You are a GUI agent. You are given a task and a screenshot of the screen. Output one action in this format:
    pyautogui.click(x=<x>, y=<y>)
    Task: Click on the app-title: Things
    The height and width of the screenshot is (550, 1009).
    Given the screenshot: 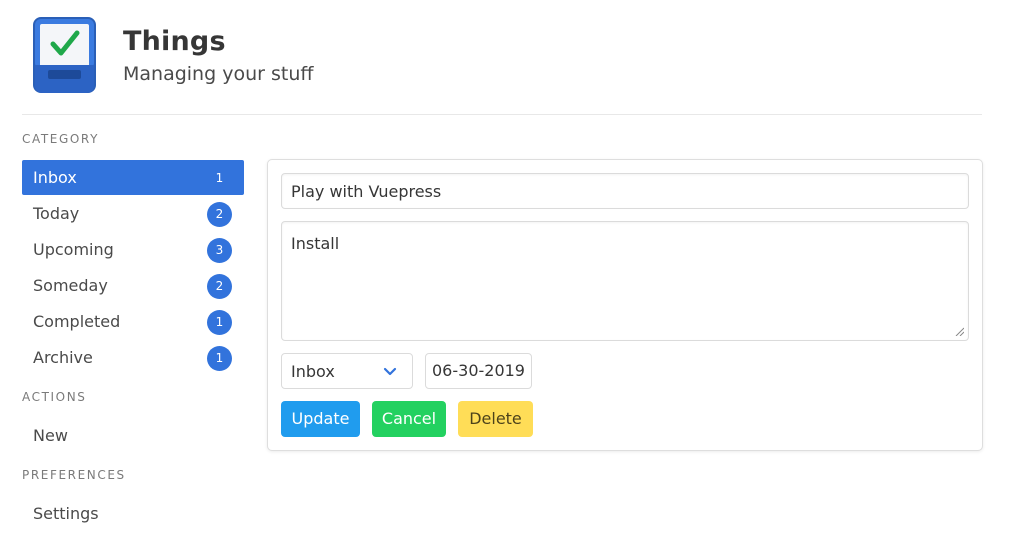 What is the action you would take?
    pyautogui.click(x=174, y=41)
    